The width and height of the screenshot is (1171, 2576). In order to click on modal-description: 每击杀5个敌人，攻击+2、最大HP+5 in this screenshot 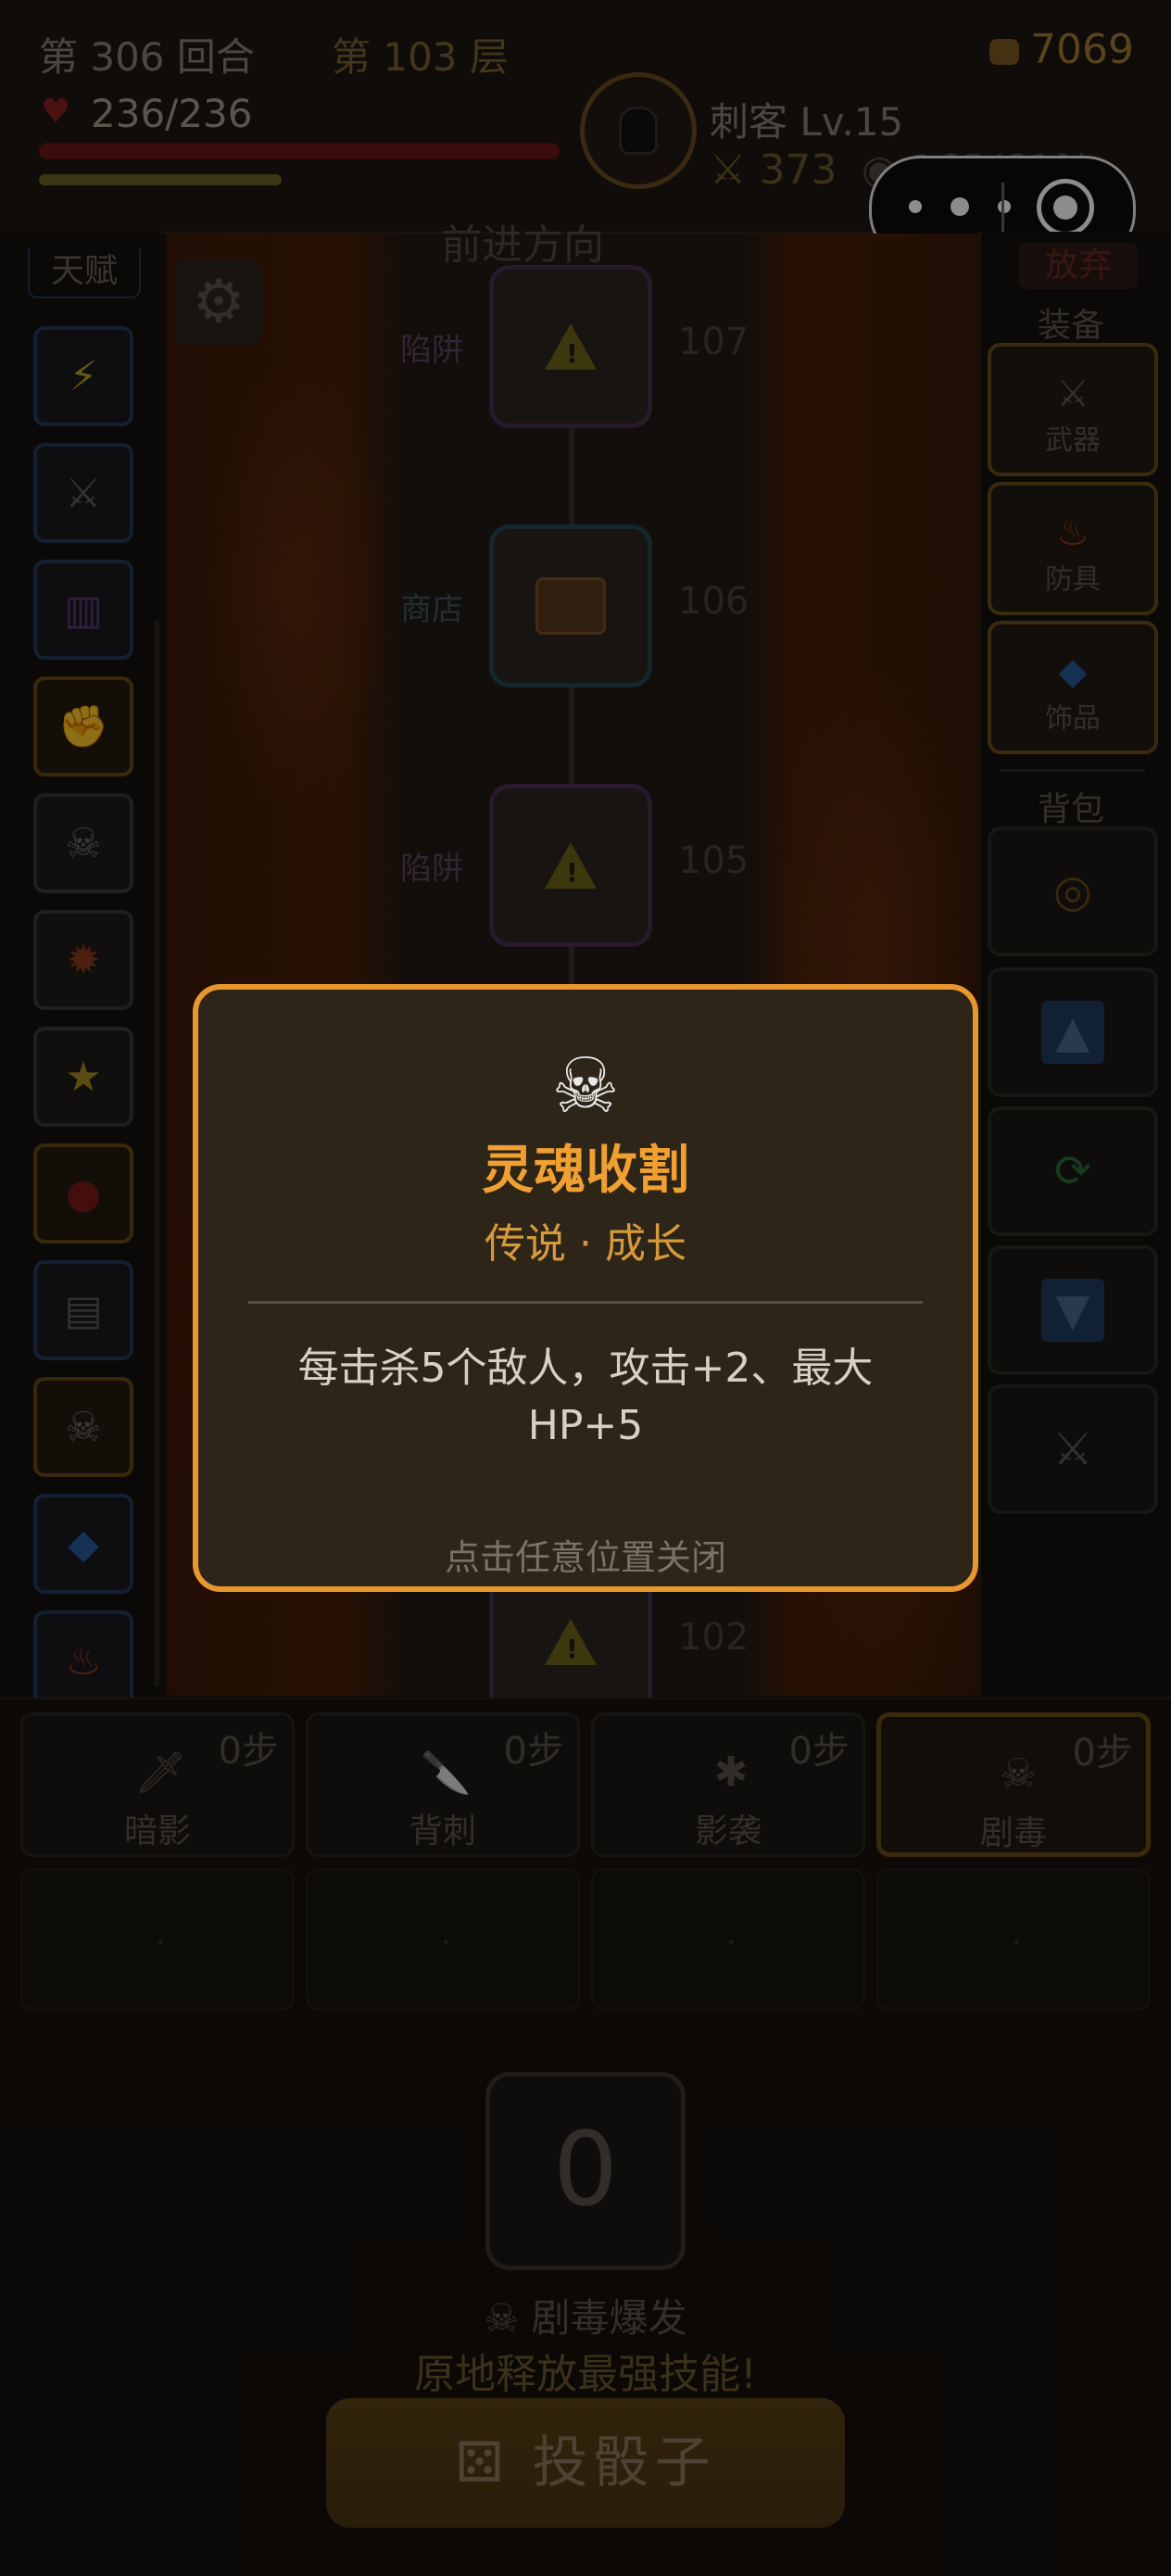, I will do `click(585, 1397)`.